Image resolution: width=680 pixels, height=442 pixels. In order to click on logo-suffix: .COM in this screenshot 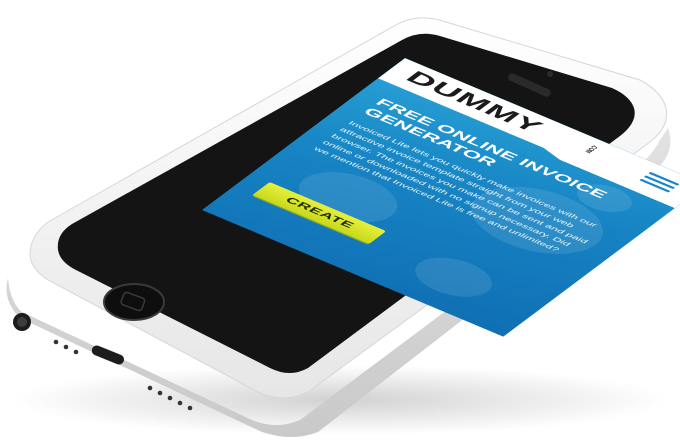, I will do `click(591, 148)`.